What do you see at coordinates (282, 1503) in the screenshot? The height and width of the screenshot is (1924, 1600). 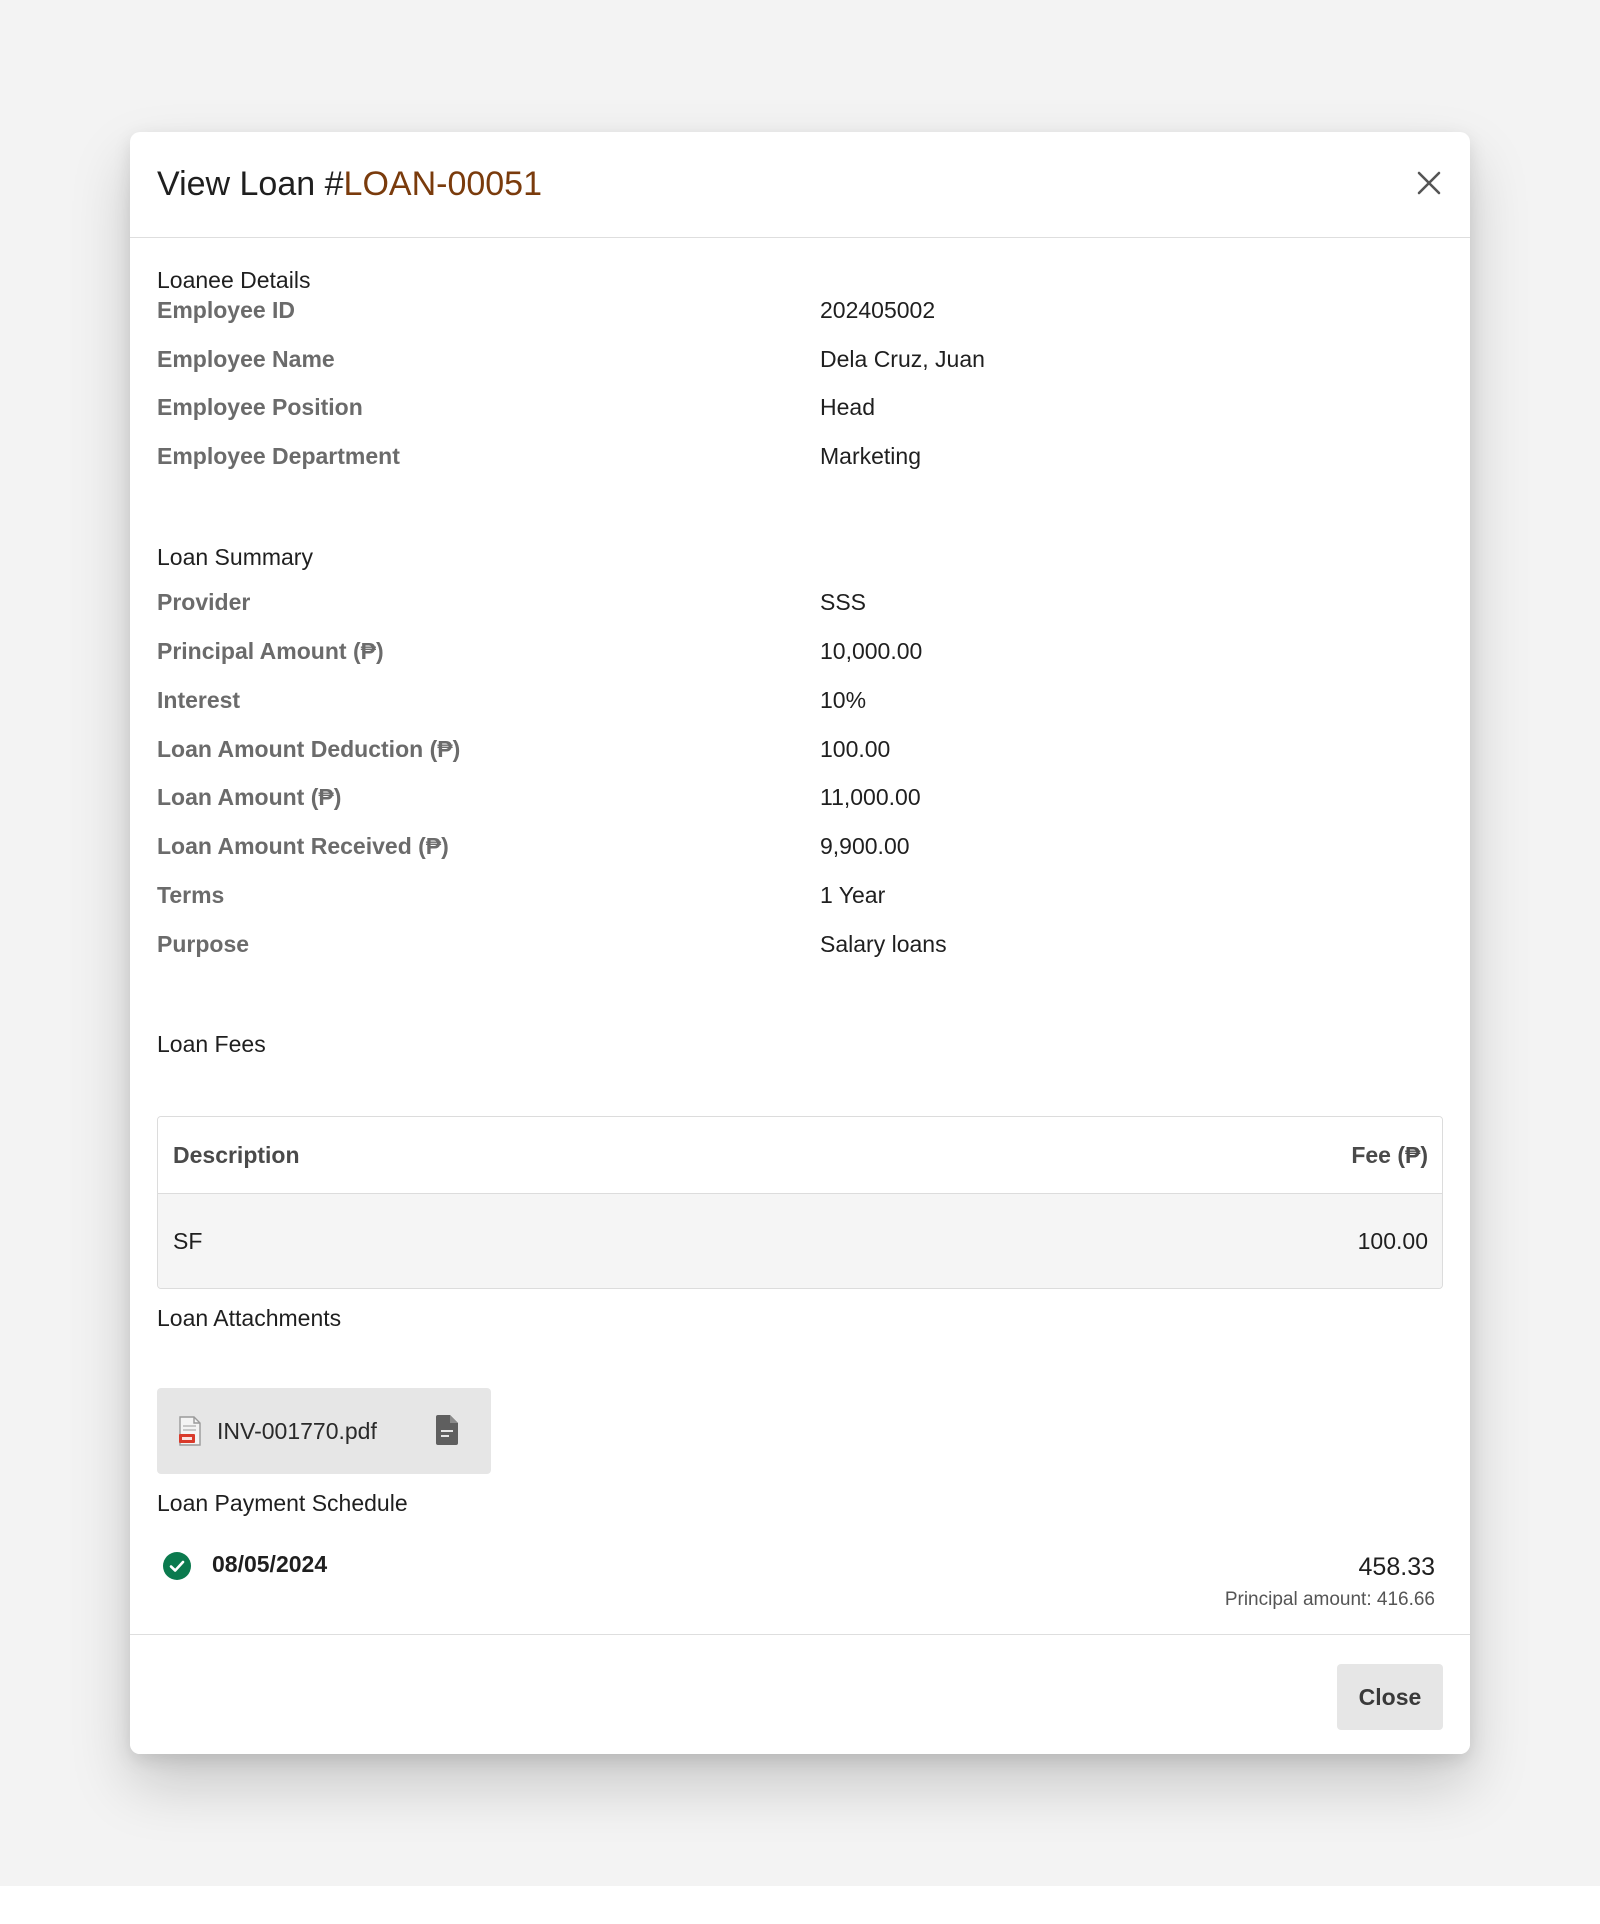 I see `section-title-payment-schedule: Loan Payment Schedule` at bounding box center [282, 1503].